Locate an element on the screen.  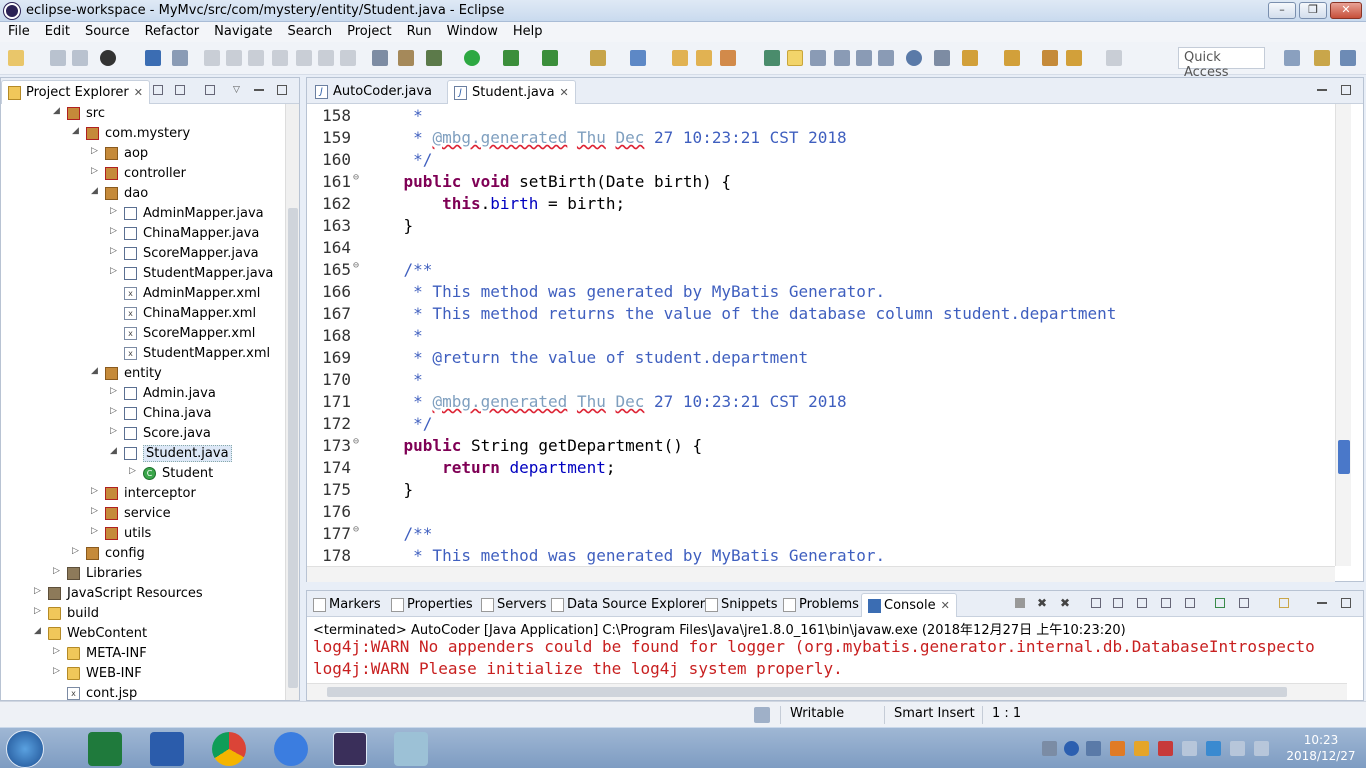
close-button: ✕ is located at coordinates (1346, 10).